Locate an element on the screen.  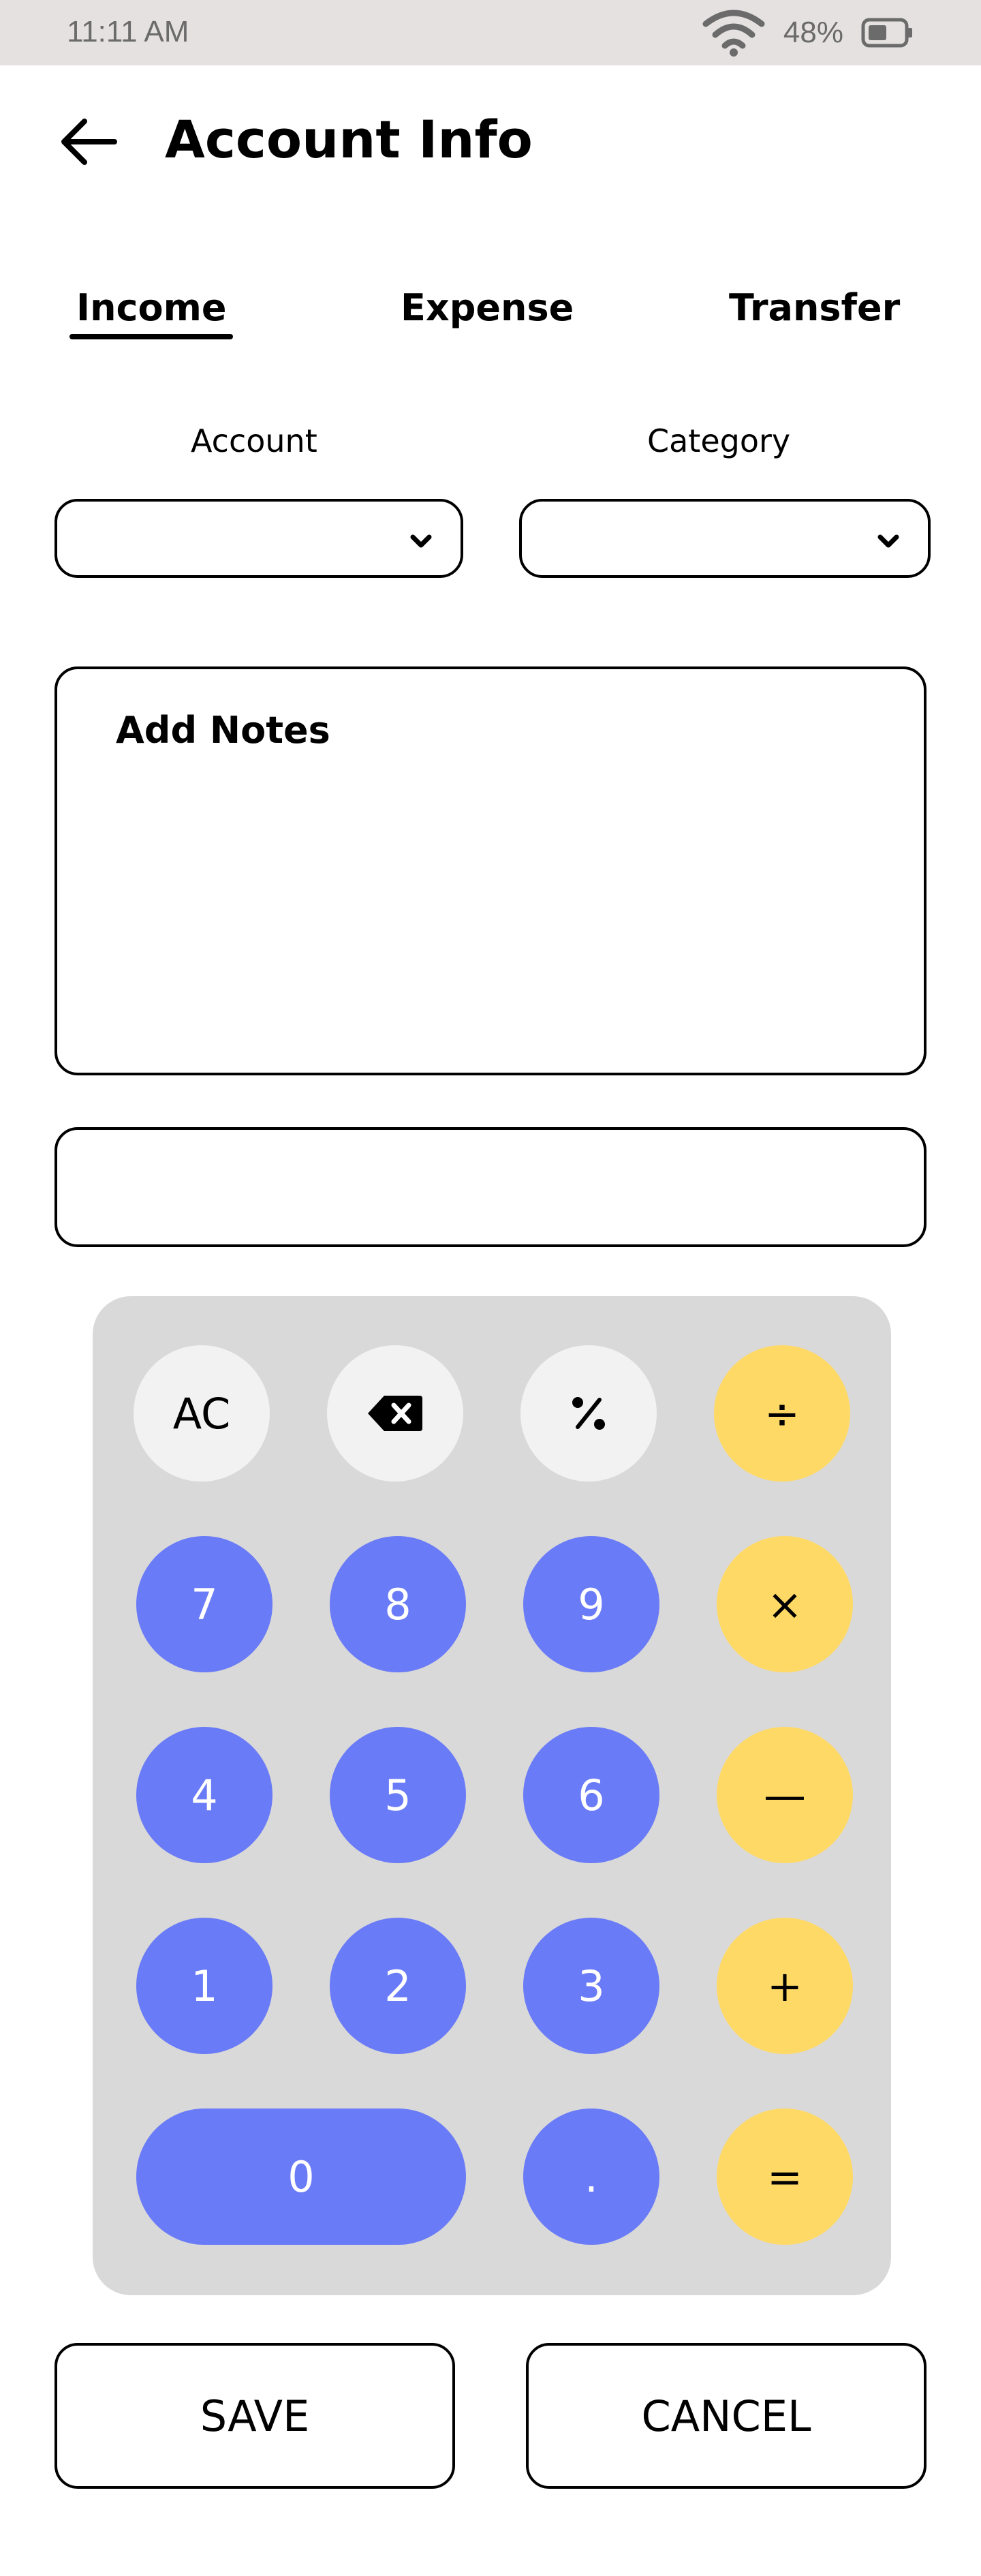
percent-icon is located at coordinates (589, 1414).